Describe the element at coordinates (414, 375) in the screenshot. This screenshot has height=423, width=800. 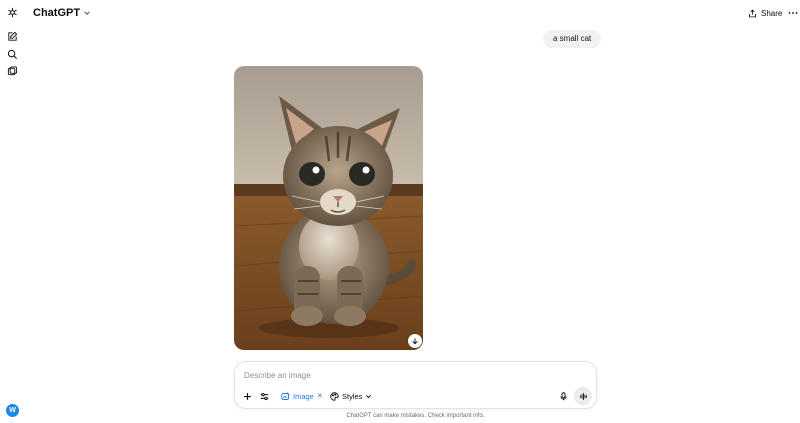
I see `prompt-input` at that location.